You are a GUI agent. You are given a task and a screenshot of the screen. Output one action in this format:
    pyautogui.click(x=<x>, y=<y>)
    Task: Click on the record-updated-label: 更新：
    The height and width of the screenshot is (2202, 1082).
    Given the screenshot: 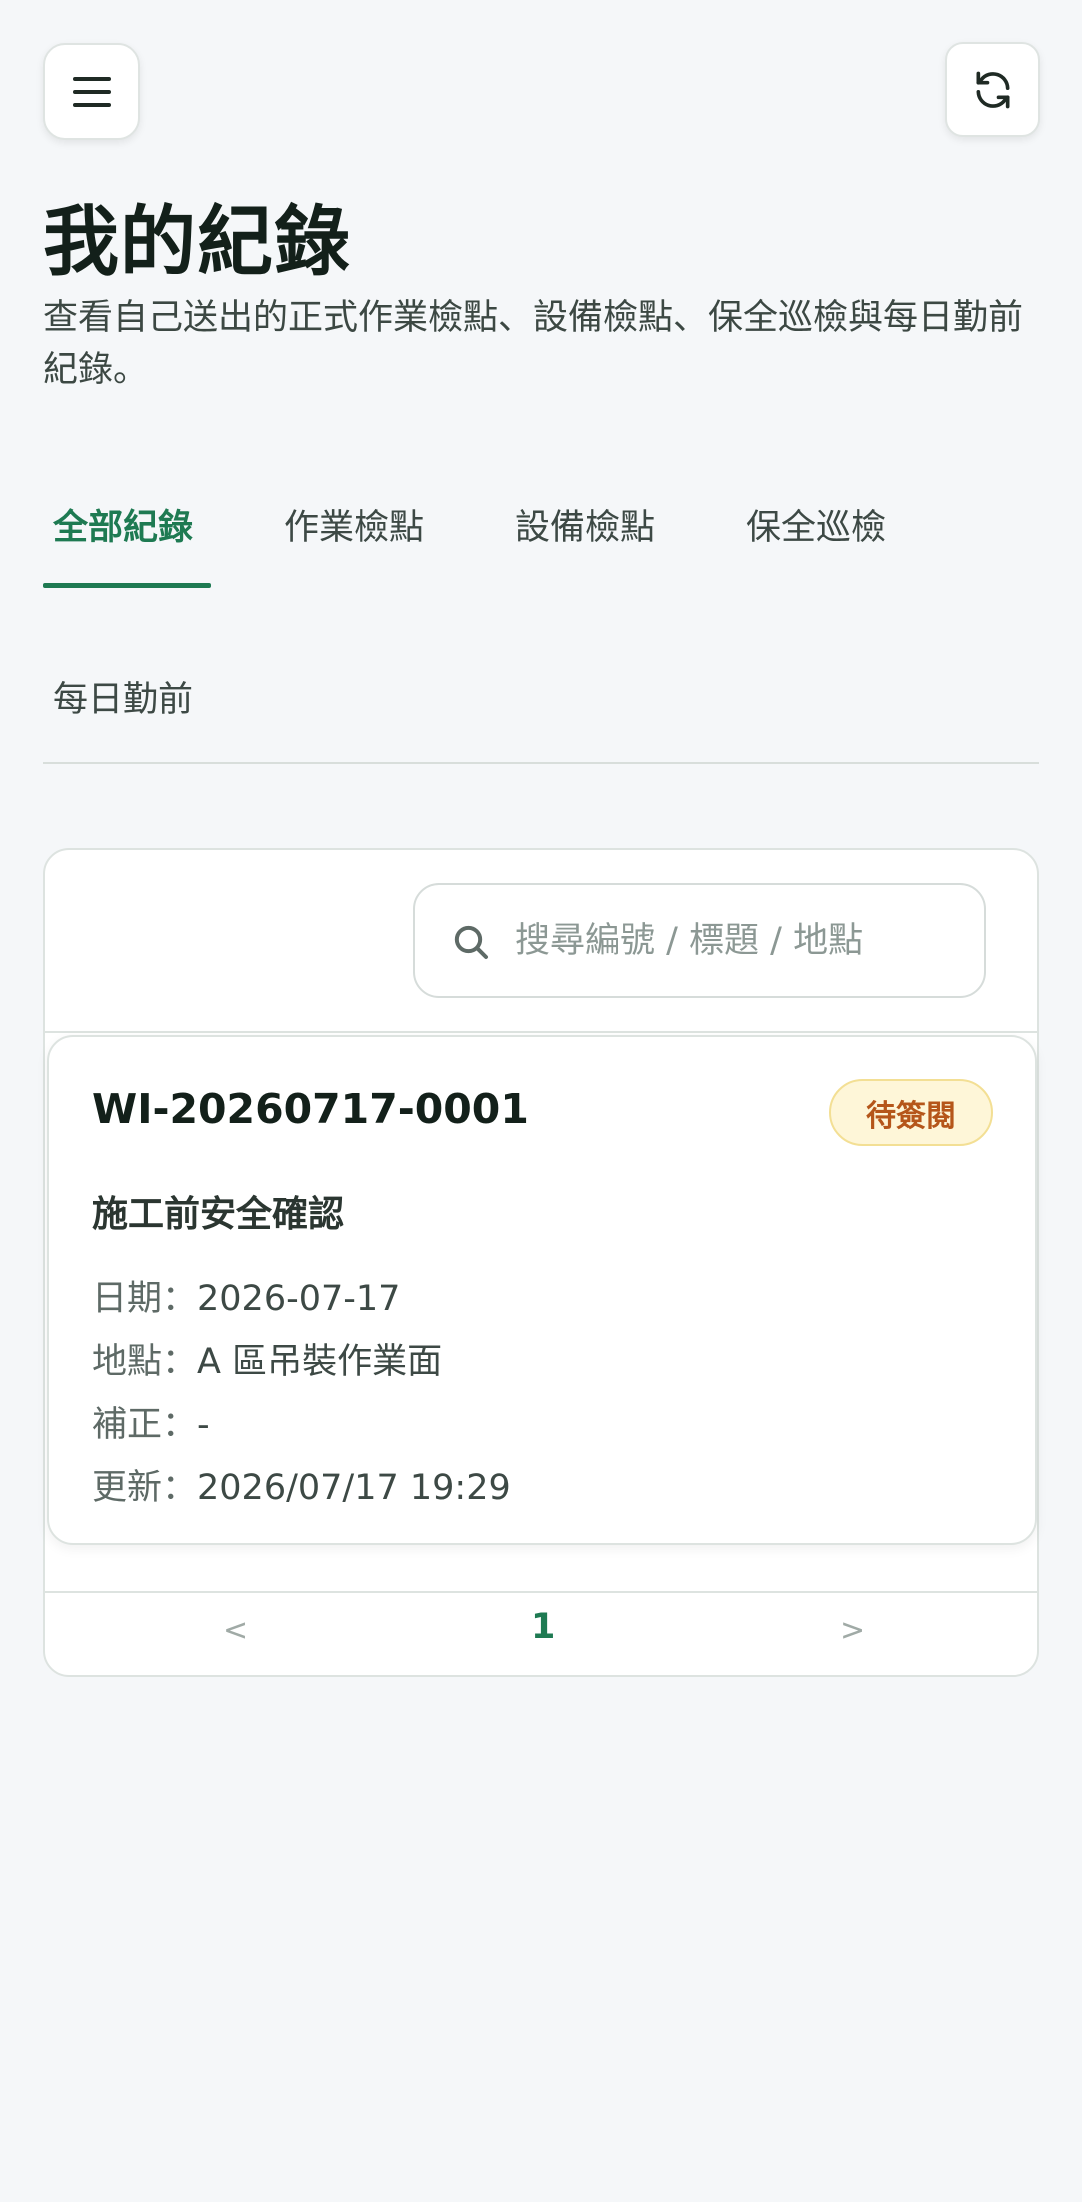 What is the action you would take?
    pyautogui.click(x=145, y=1488)
    